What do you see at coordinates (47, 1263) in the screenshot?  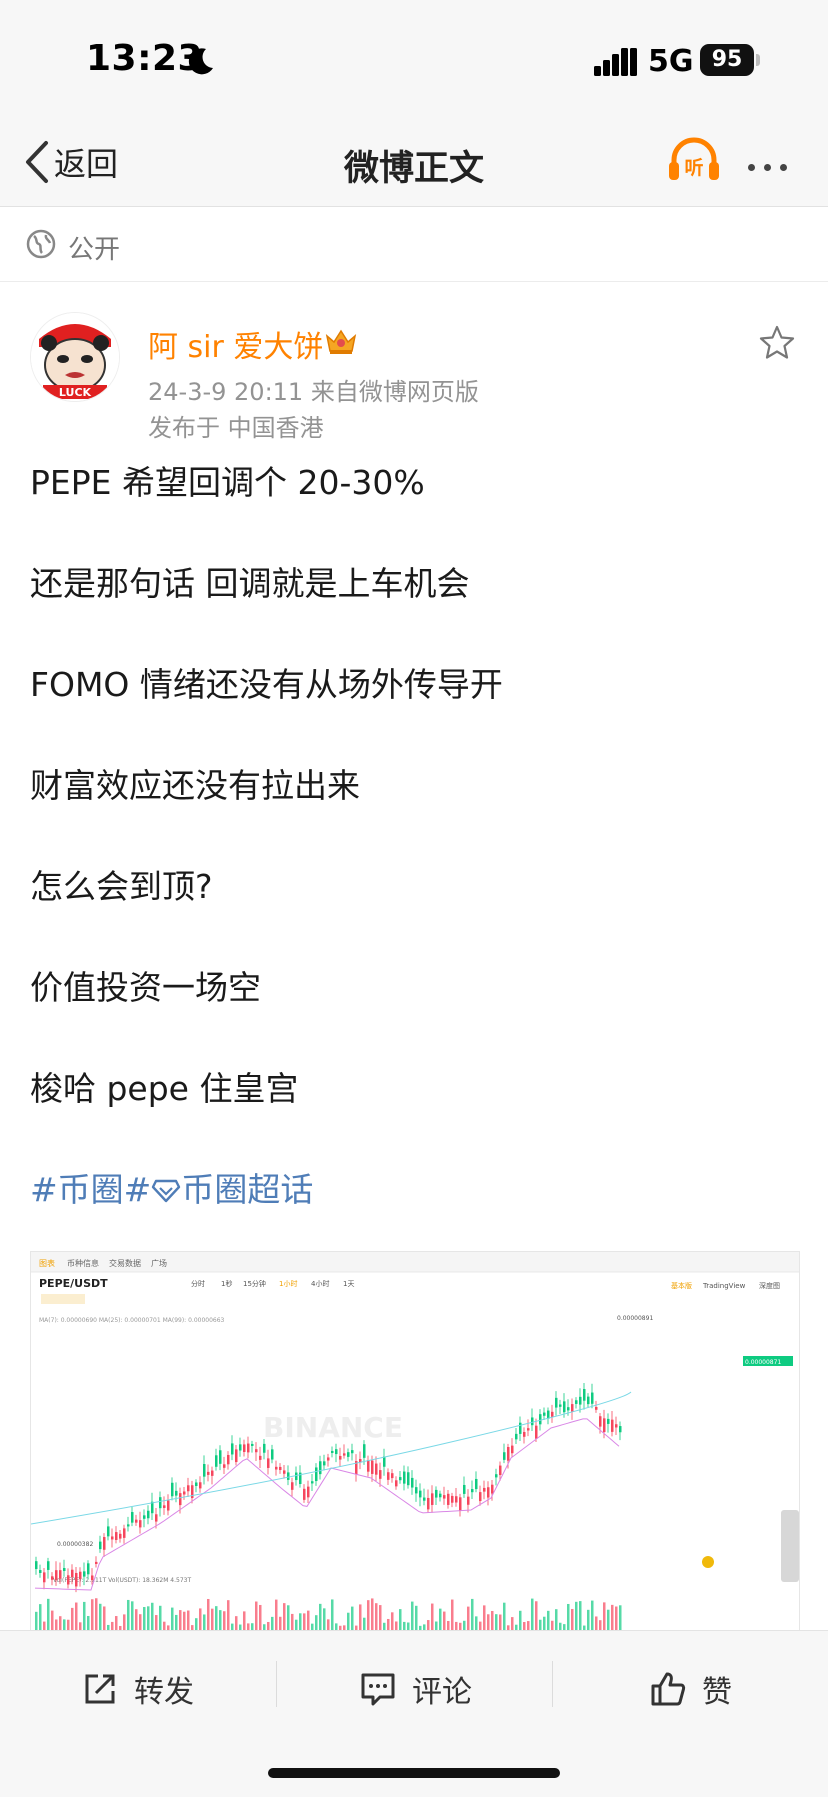 I see `chart-tab: 图表` at bounding box center [47, 1263].